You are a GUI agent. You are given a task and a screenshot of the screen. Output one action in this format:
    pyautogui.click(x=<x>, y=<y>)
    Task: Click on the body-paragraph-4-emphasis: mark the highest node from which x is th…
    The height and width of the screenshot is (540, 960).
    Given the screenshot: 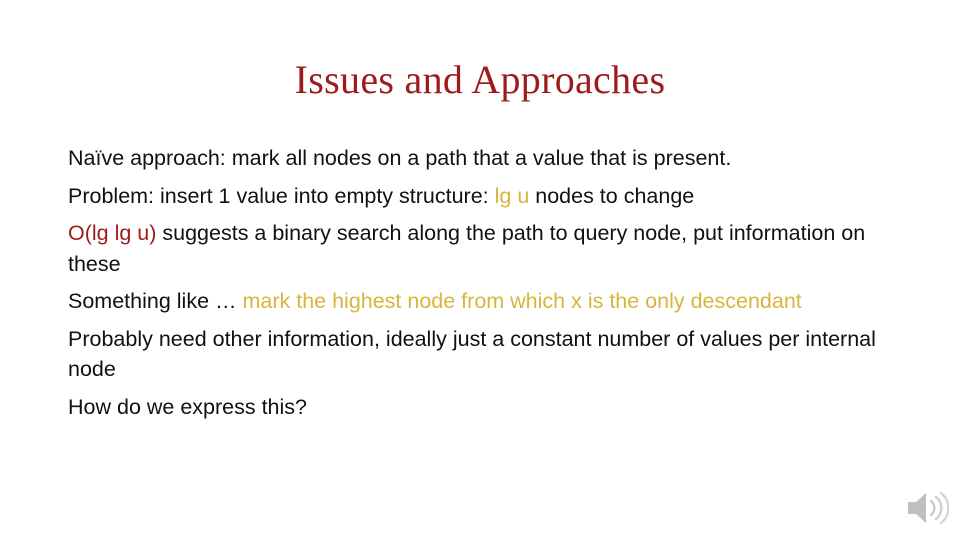 What is the action you would take?
    pyautogui.click(x=522, y=301)
    